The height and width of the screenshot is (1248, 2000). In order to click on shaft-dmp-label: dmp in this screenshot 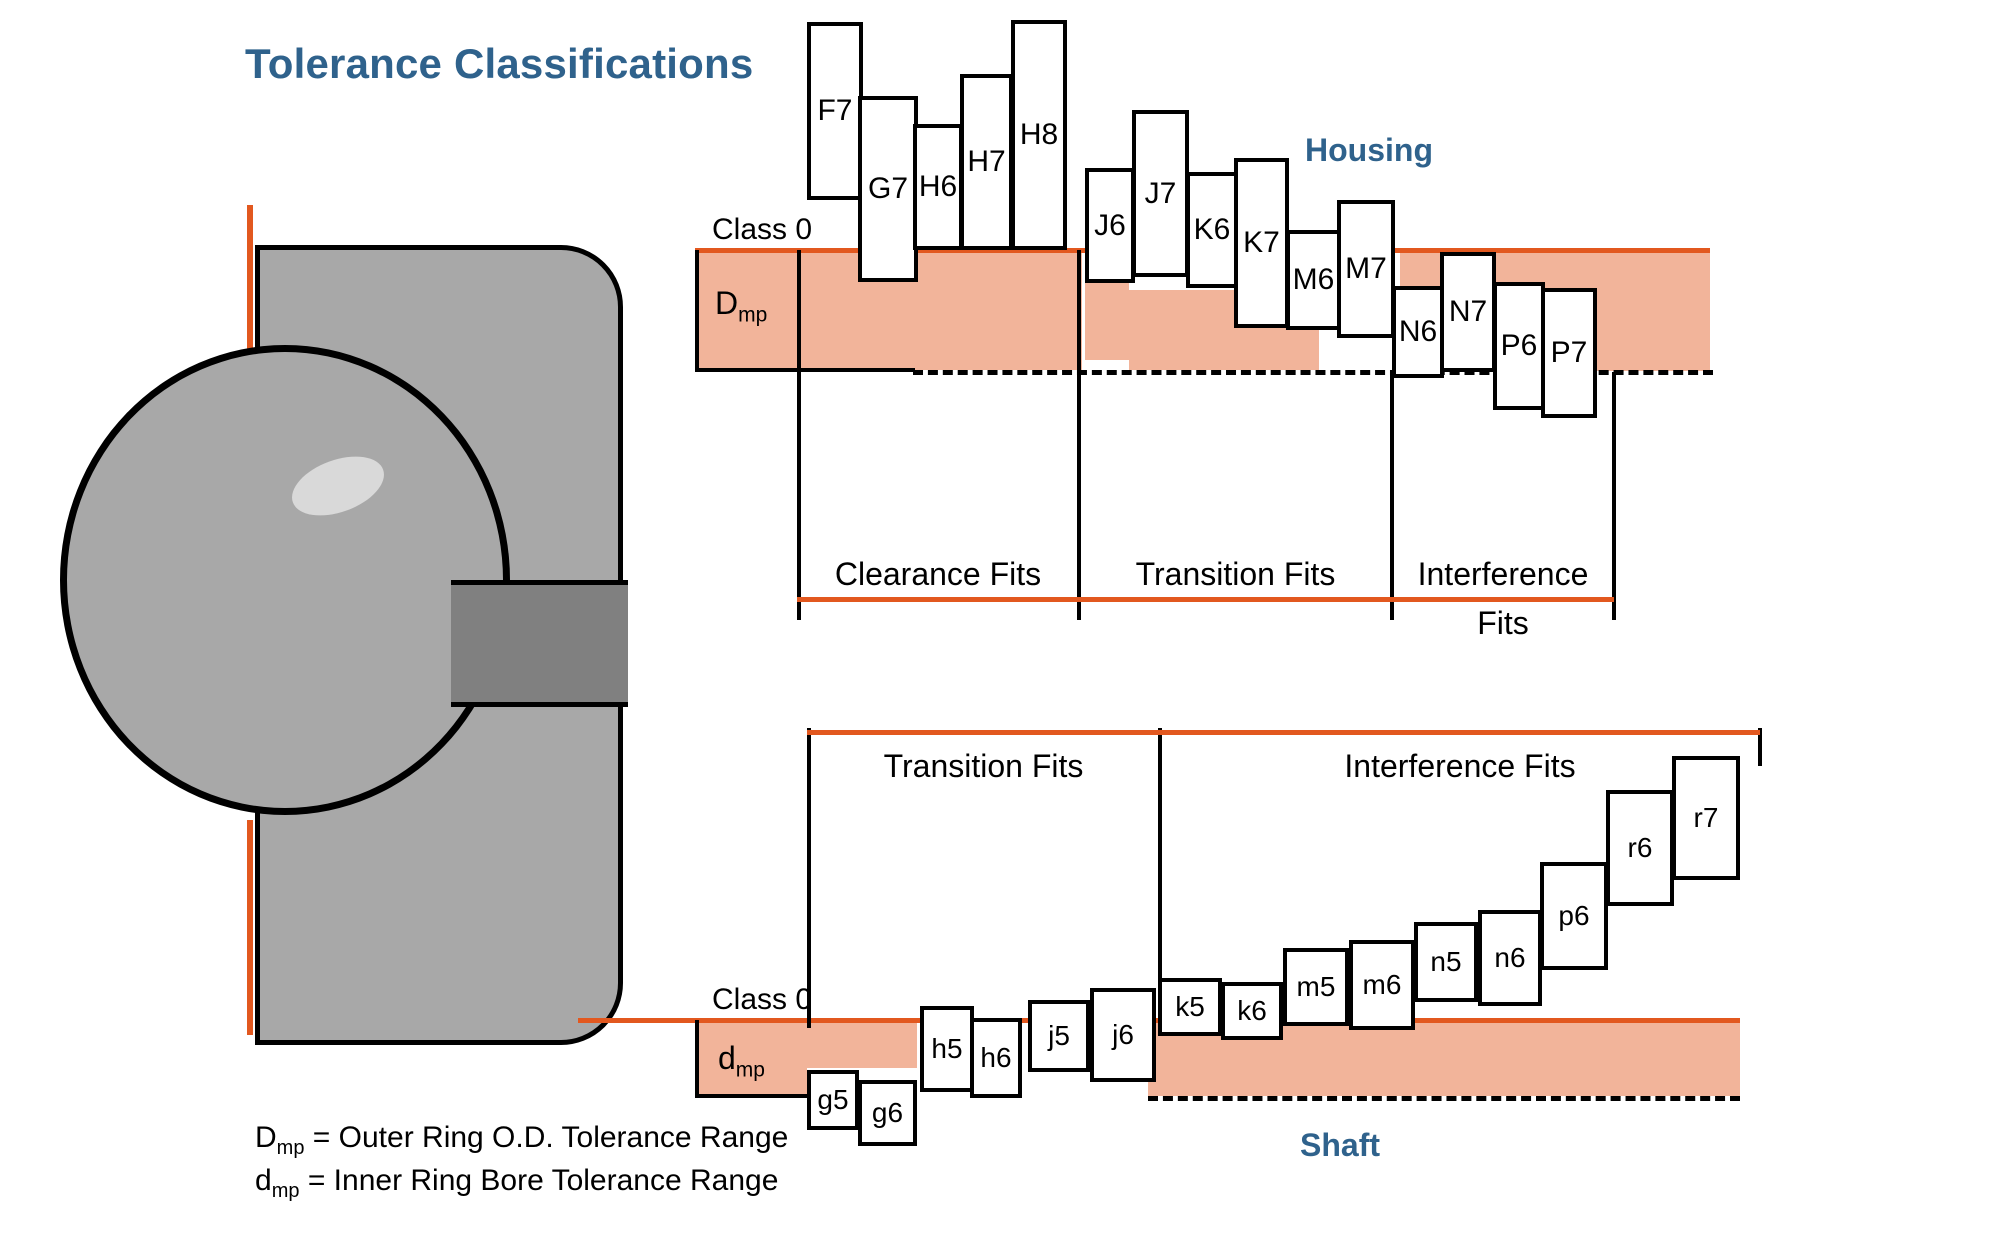, I will do `click(741, 1061)`.